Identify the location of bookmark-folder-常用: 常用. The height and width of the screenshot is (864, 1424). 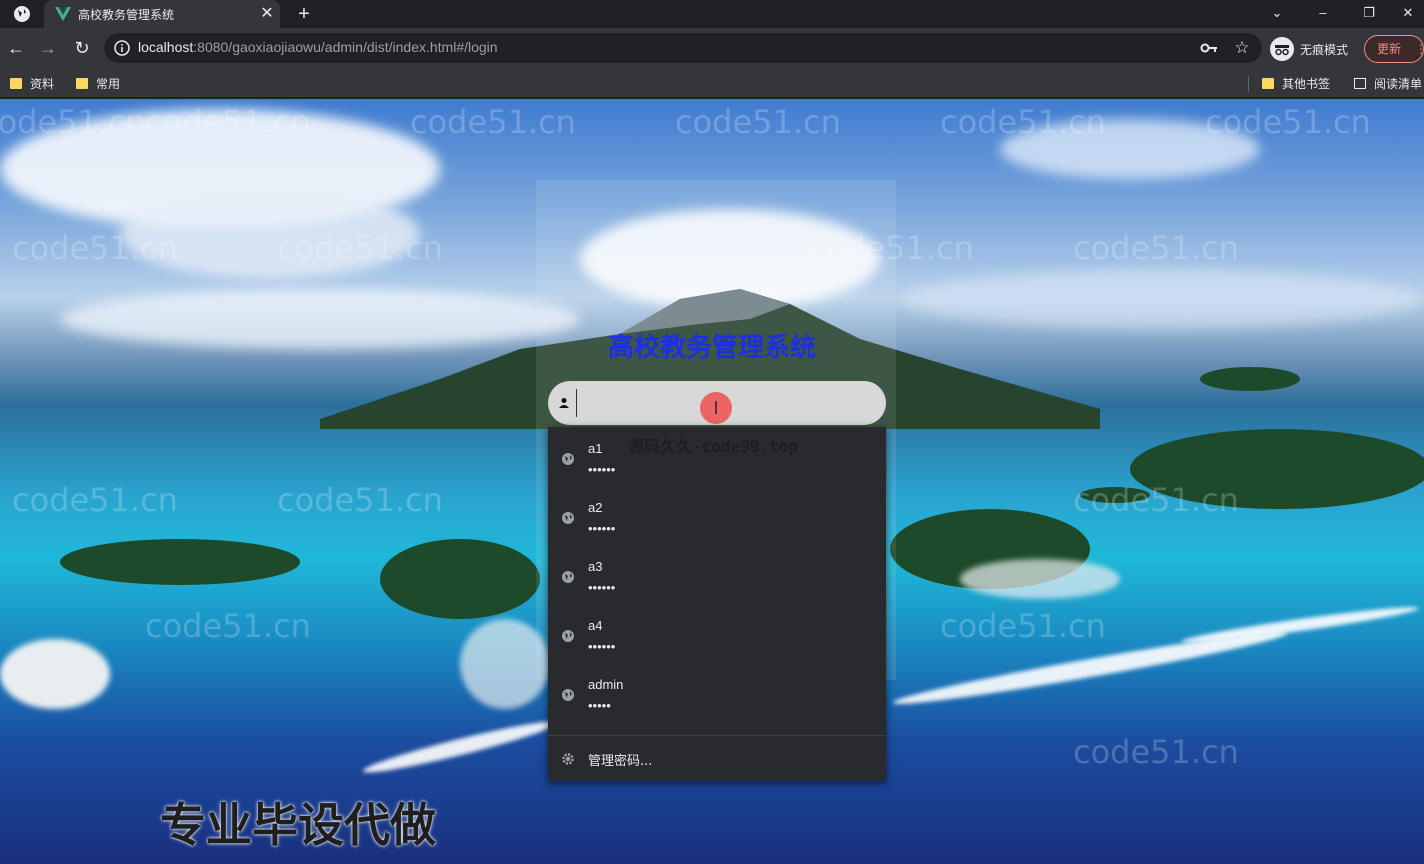
(98, 84).